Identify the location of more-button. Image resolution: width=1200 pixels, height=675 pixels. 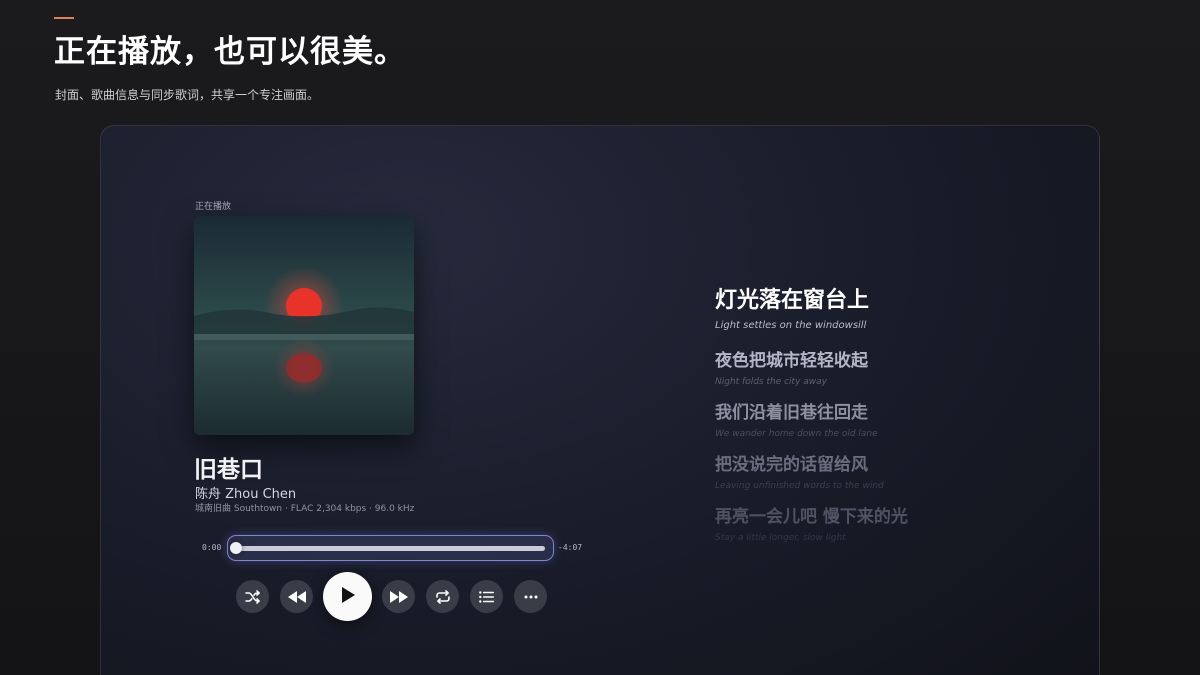
(530, 596).